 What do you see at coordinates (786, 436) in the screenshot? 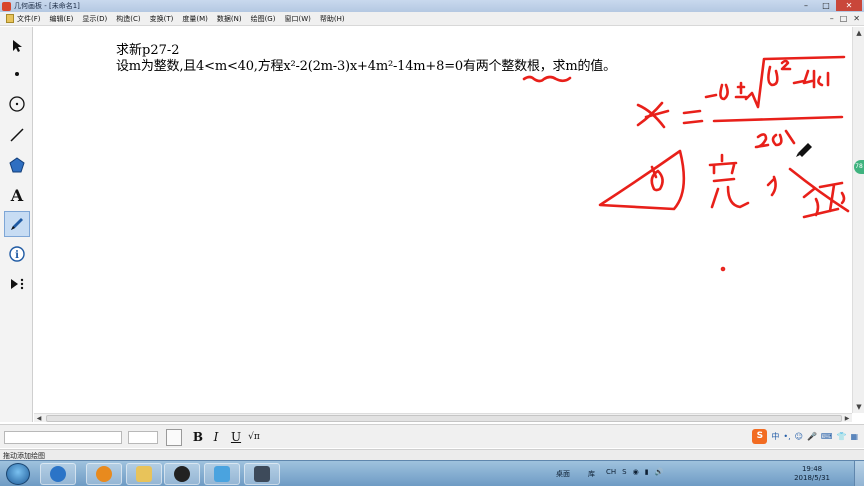
I see `ime-punct-icon: •,` at bounding box center [786, 436].